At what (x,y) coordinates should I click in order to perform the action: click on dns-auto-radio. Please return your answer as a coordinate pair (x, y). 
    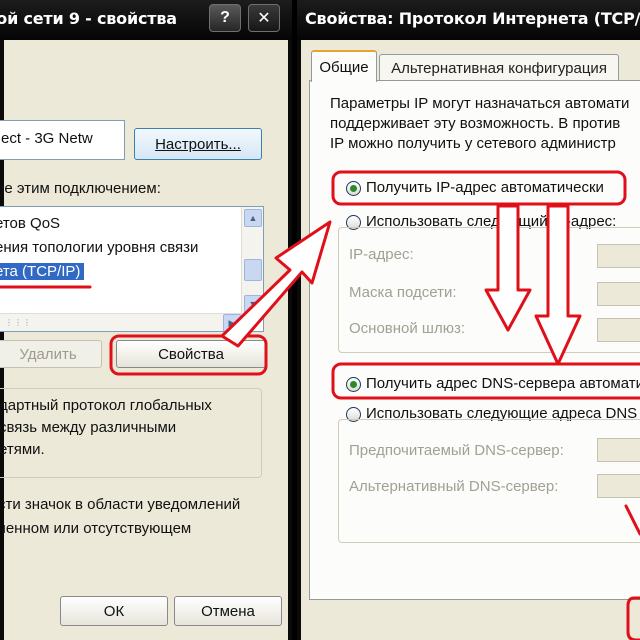
    Looking at the image, I should click on (353, 384).